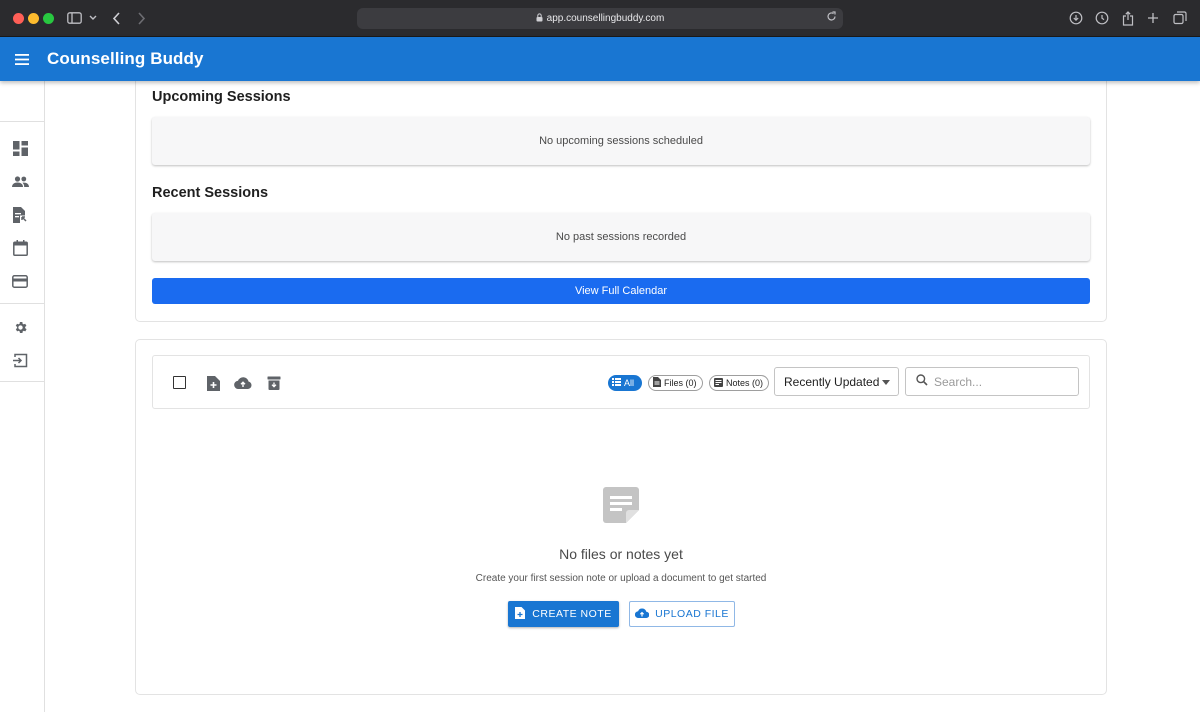  What do you see at coordinates (18, 18) in the screenshot?
I see `close-window-button` at bounding box center [18, 18].